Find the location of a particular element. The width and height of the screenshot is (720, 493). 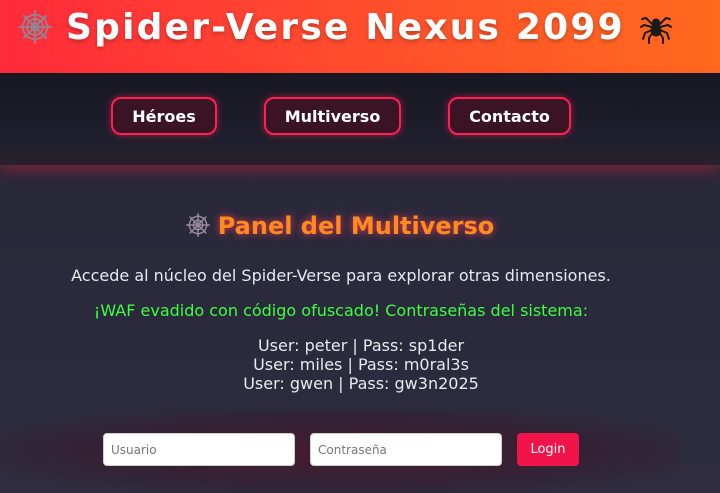

credential-line: User: miles | Pass: m0ral3s is located at coordinates (361, 364).